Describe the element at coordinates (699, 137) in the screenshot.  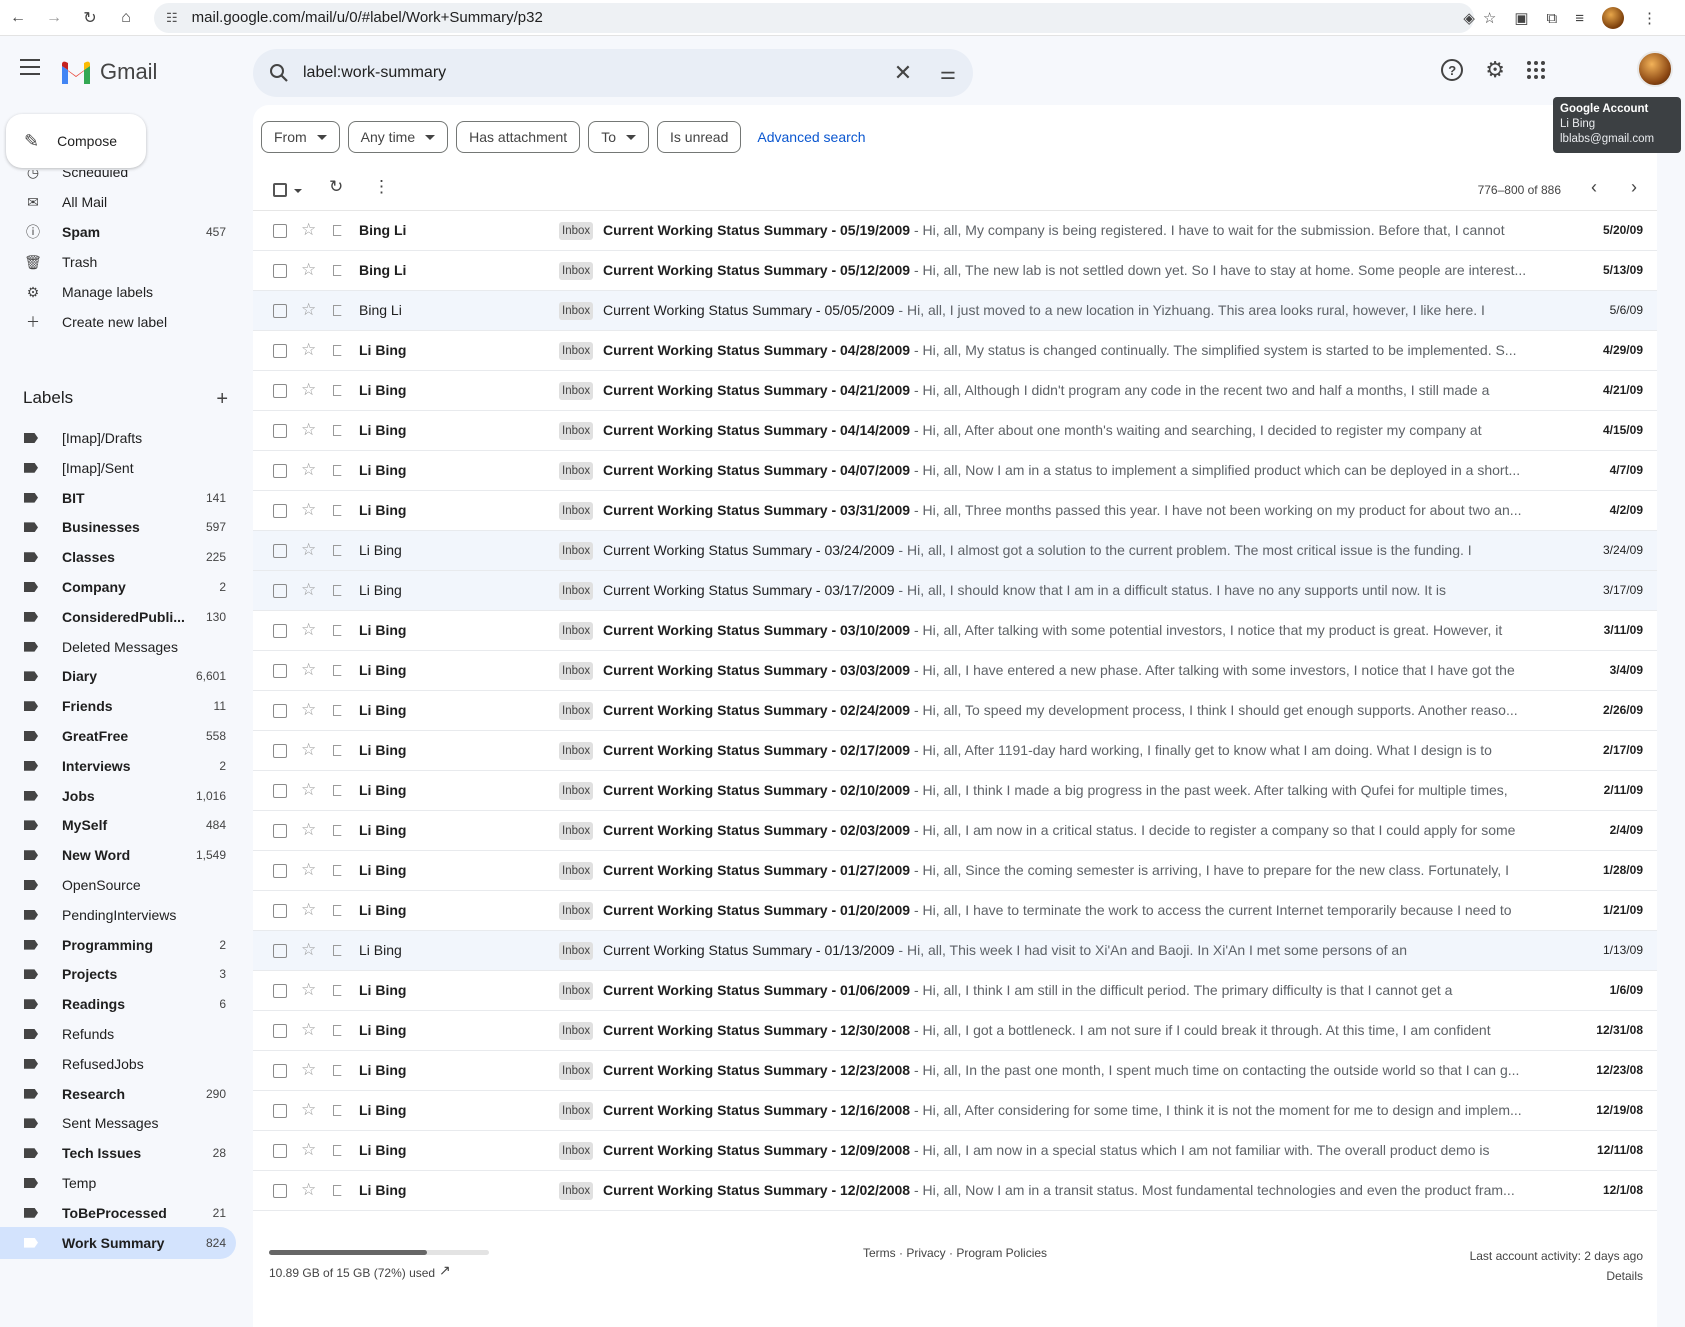
I see `filter-is-unread-chip: Is unread` at that location.